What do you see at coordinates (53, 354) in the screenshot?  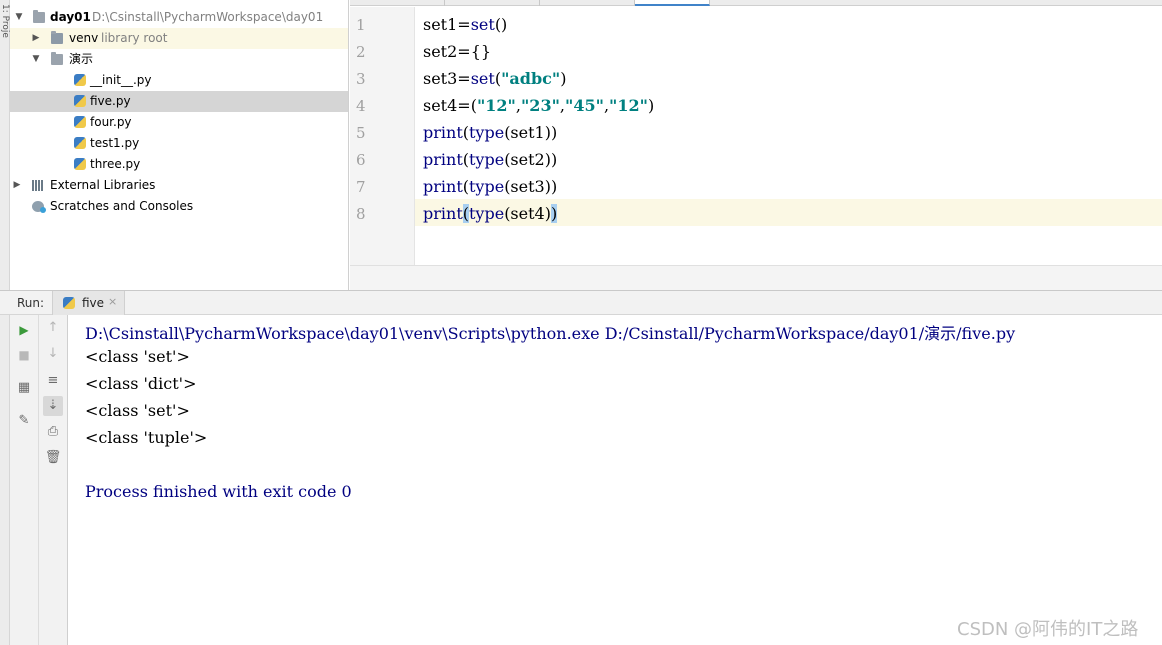 I see `arrow-down-icon: ↓` at bounding box center [53, 354].